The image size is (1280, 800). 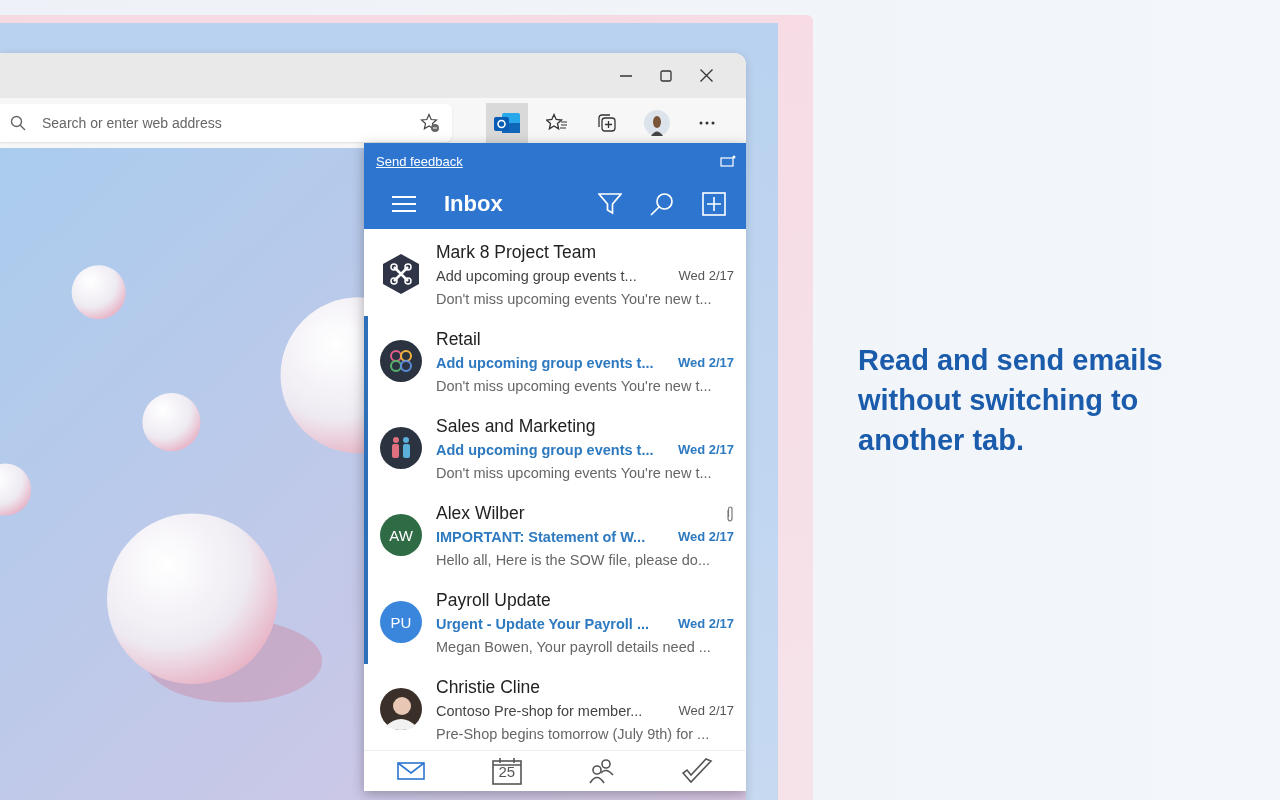 What do you see at coordinates (707, 123) in the screenshot?
I see `more-icon` at bounding box center [707, 123].